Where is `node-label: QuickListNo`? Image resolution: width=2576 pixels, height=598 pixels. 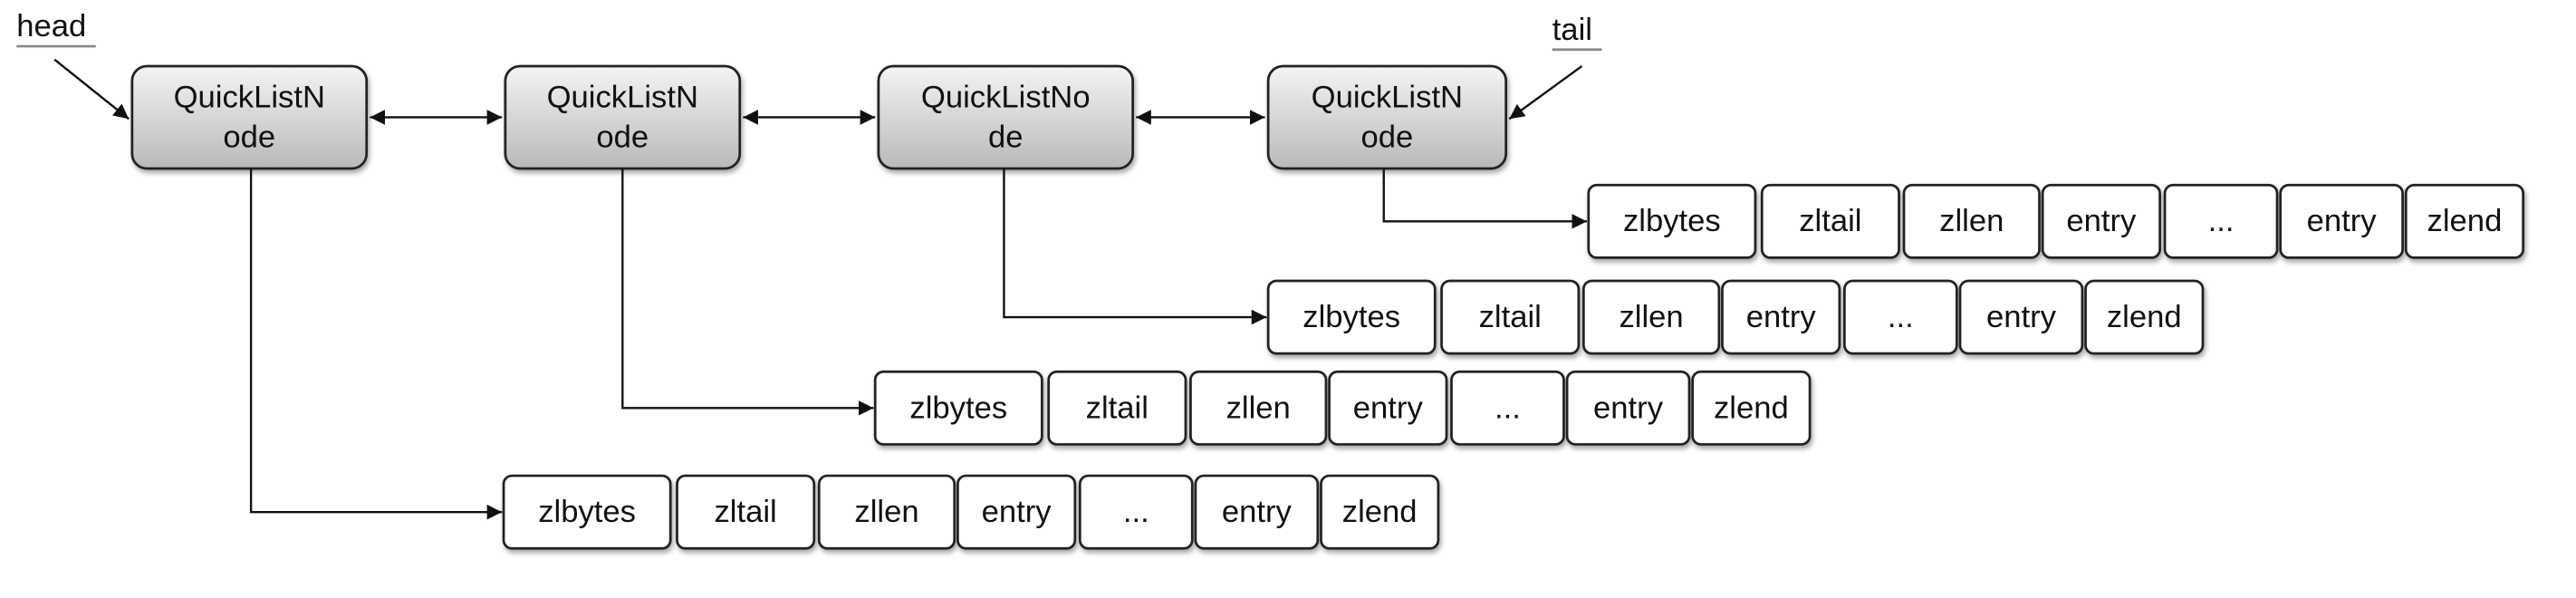 node-label: QuickListNo is located at coordinates (1006, 98).